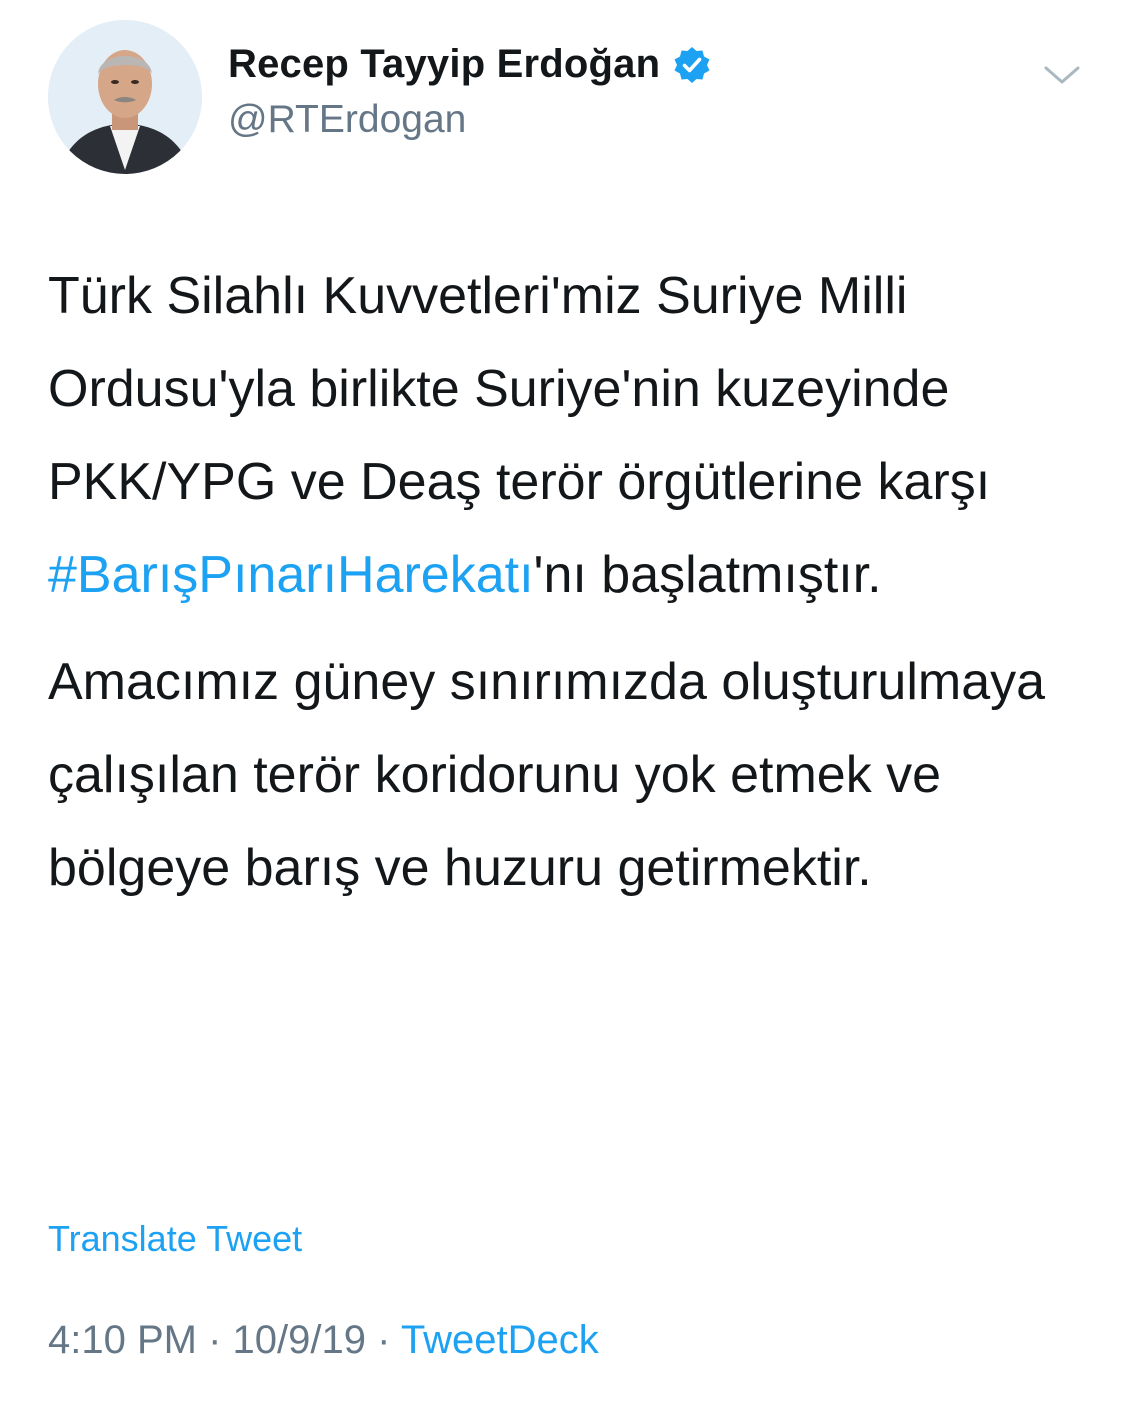 This screenshot has width=1125, height=1408. What do you see at coordinates (444, 64) in the screenshot?
I see `display-name: Recep Tayyip Erdoğan` at bounding box center [444, 64].